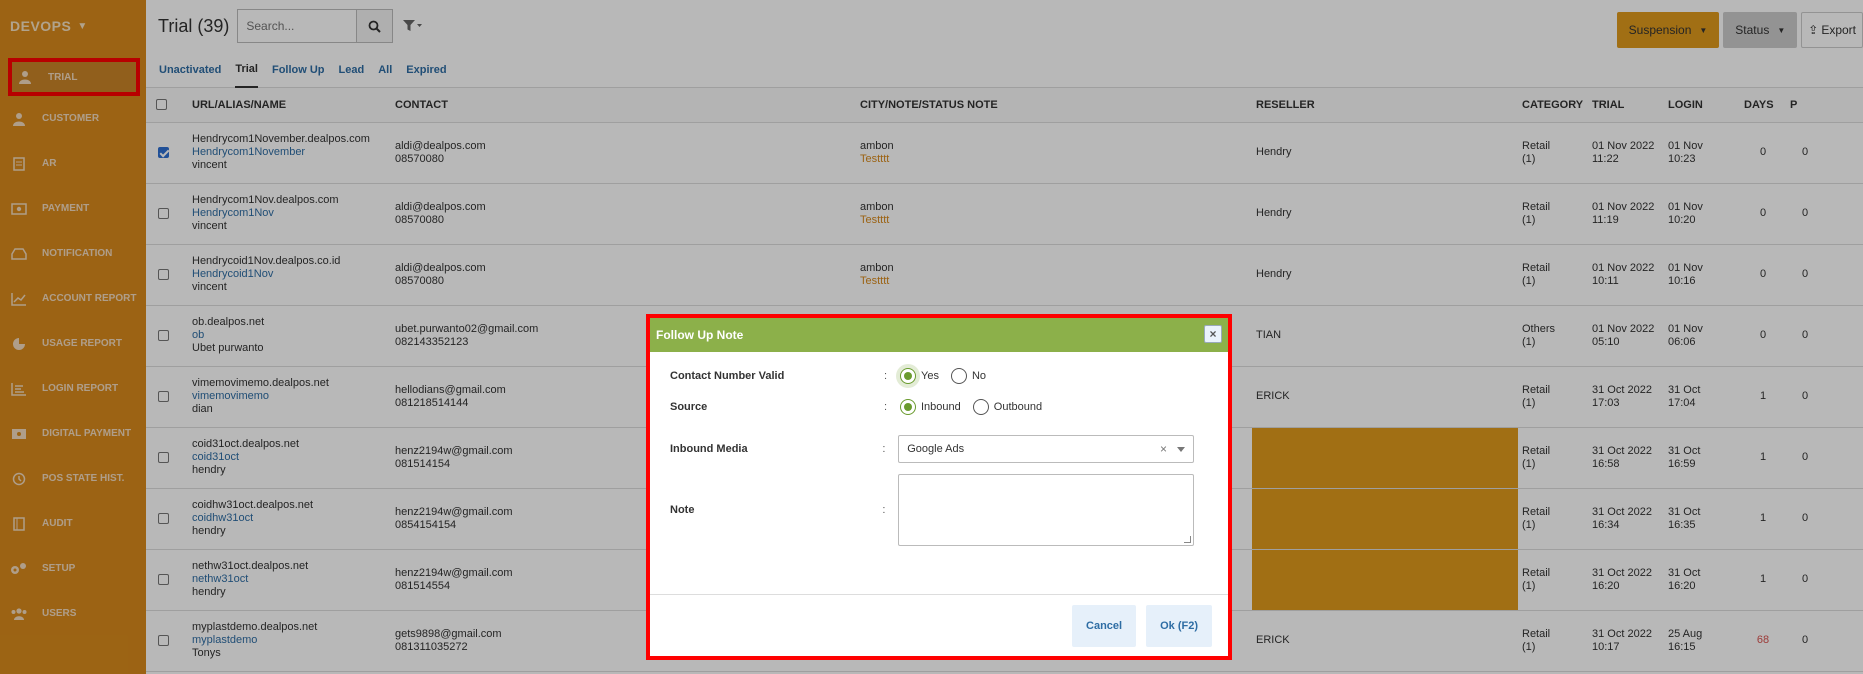 The width and height of the screenshot is (1863, 674). I want to click on radio-no, so click(958, 376).